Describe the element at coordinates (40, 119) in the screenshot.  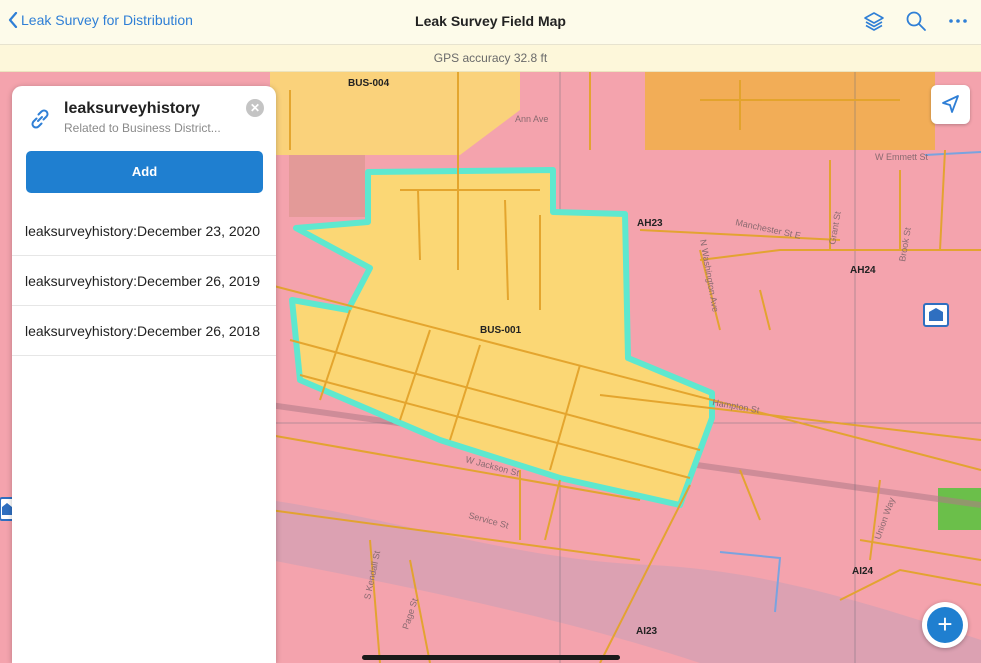
I see `link-icon` at that location.